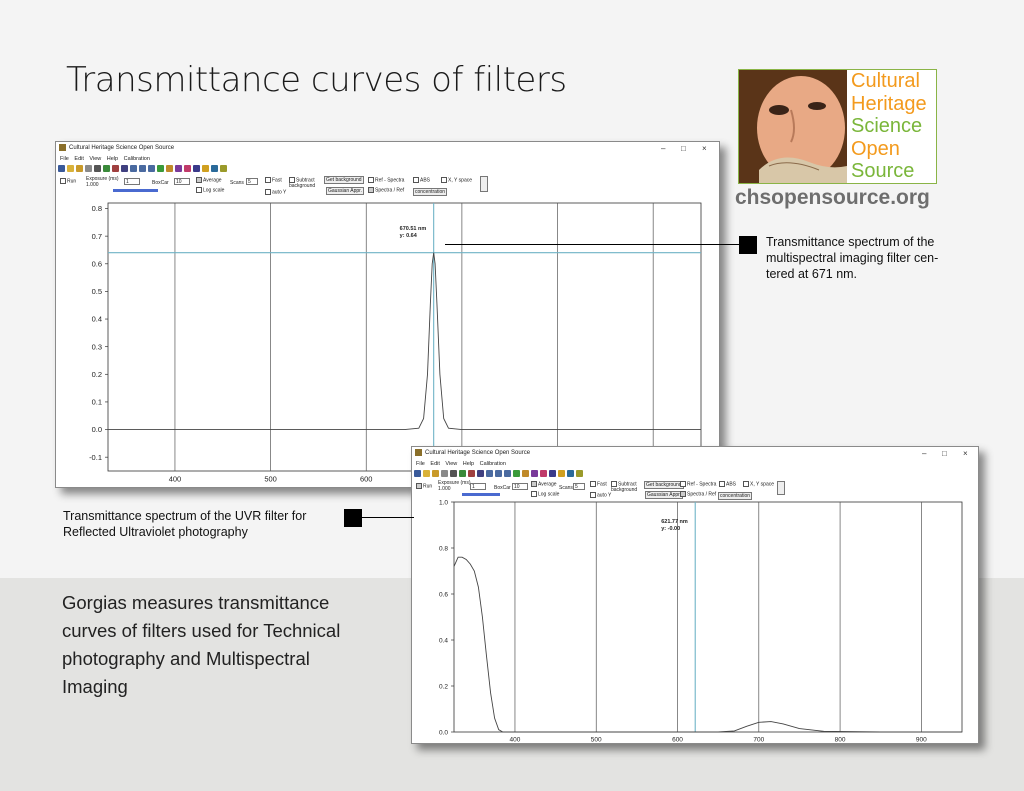 This screenshot has width=1024, height=791. I want to click on connector-line-top, so click(592, 245).